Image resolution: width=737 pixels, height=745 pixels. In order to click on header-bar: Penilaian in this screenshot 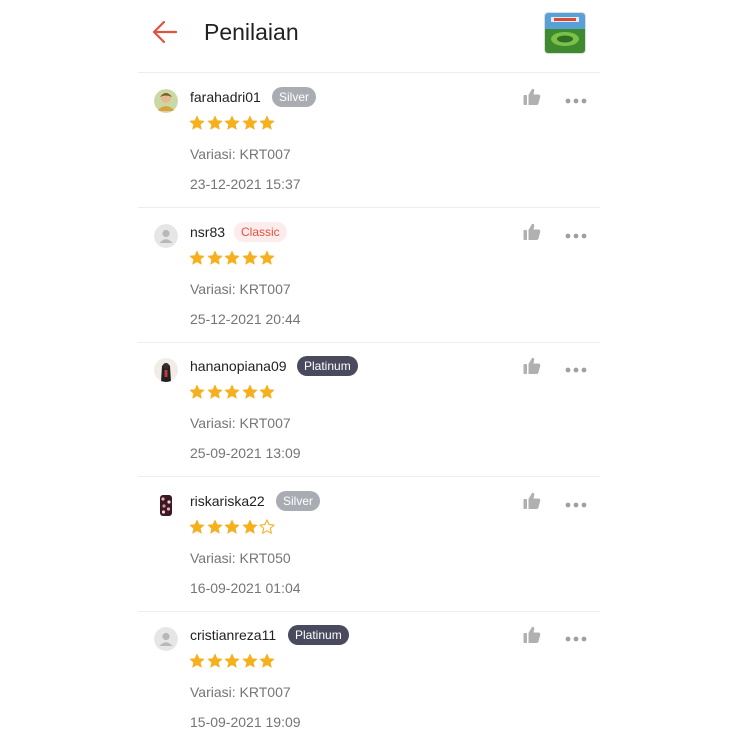, I will do `click(369, 36)`.